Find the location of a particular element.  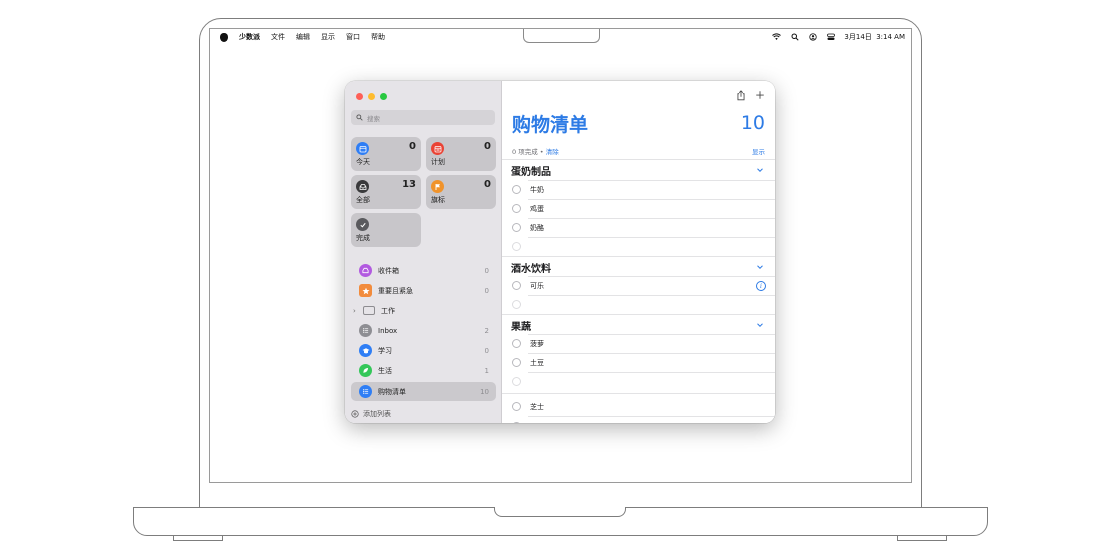

section-title: 果蔬 is located at coordinates (521, 327).